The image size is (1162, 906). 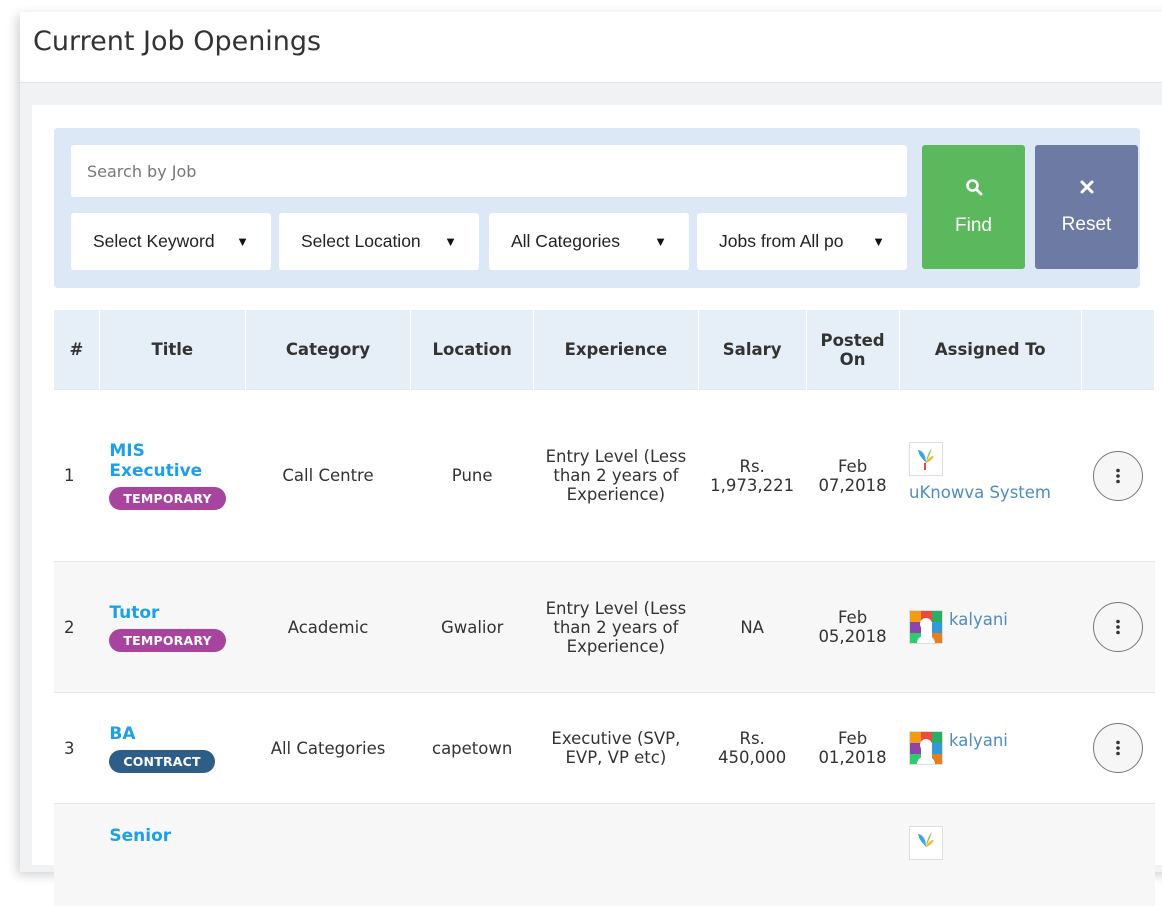 What do you see at coordinates (472, 855) in the screenshot?
I see `location-cell` at bounding box center [472, 855].